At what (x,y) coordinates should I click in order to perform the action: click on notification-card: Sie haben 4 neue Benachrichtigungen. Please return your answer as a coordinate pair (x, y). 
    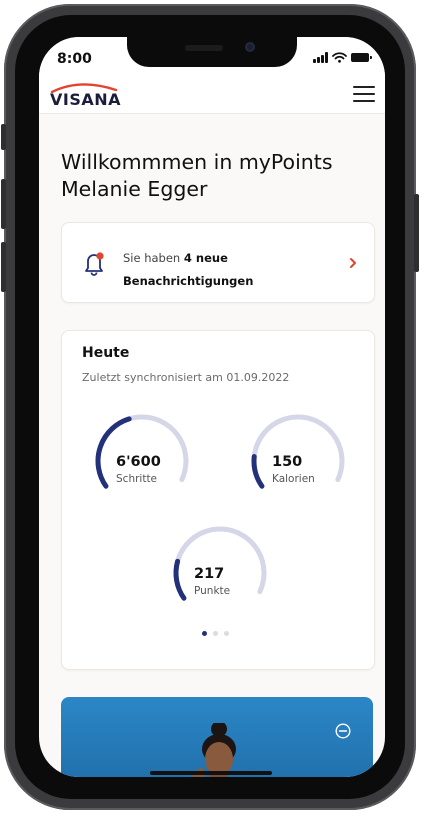
    Looking at the image, I should click on (218, 262).